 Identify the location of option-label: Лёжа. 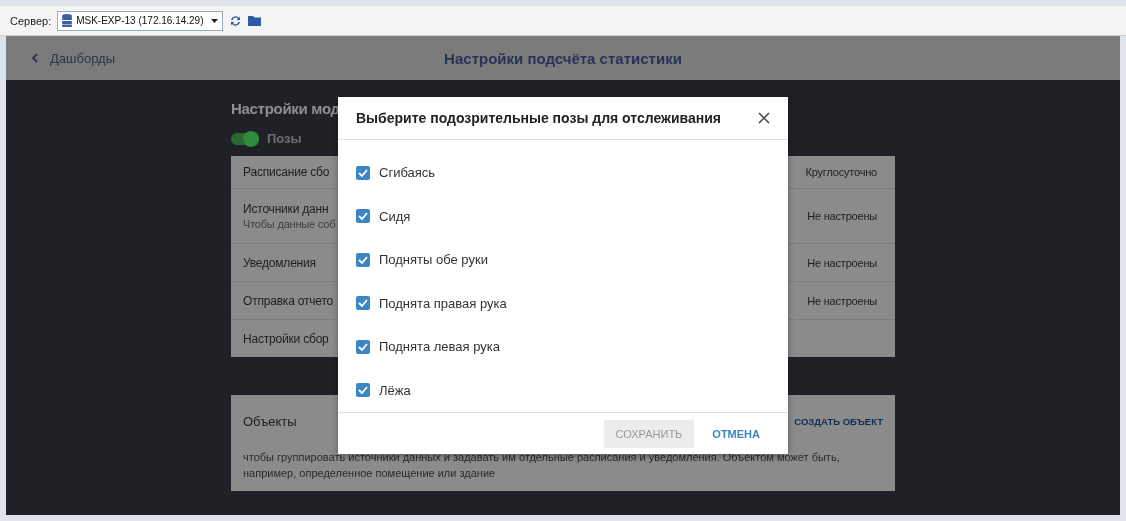
(395, 390).